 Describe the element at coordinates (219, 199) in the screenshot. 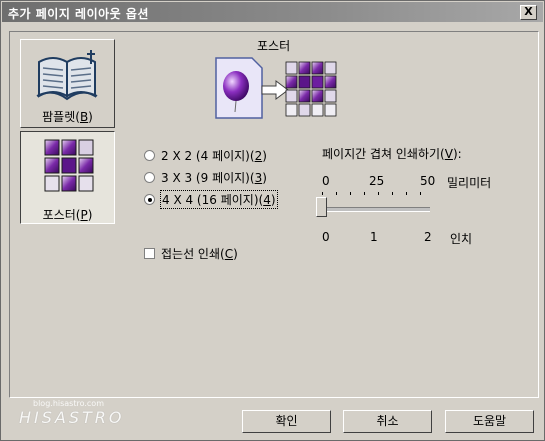

I see `layout-option-4x4-label: 4 X 4 (16 페이지)(4)` at that location.